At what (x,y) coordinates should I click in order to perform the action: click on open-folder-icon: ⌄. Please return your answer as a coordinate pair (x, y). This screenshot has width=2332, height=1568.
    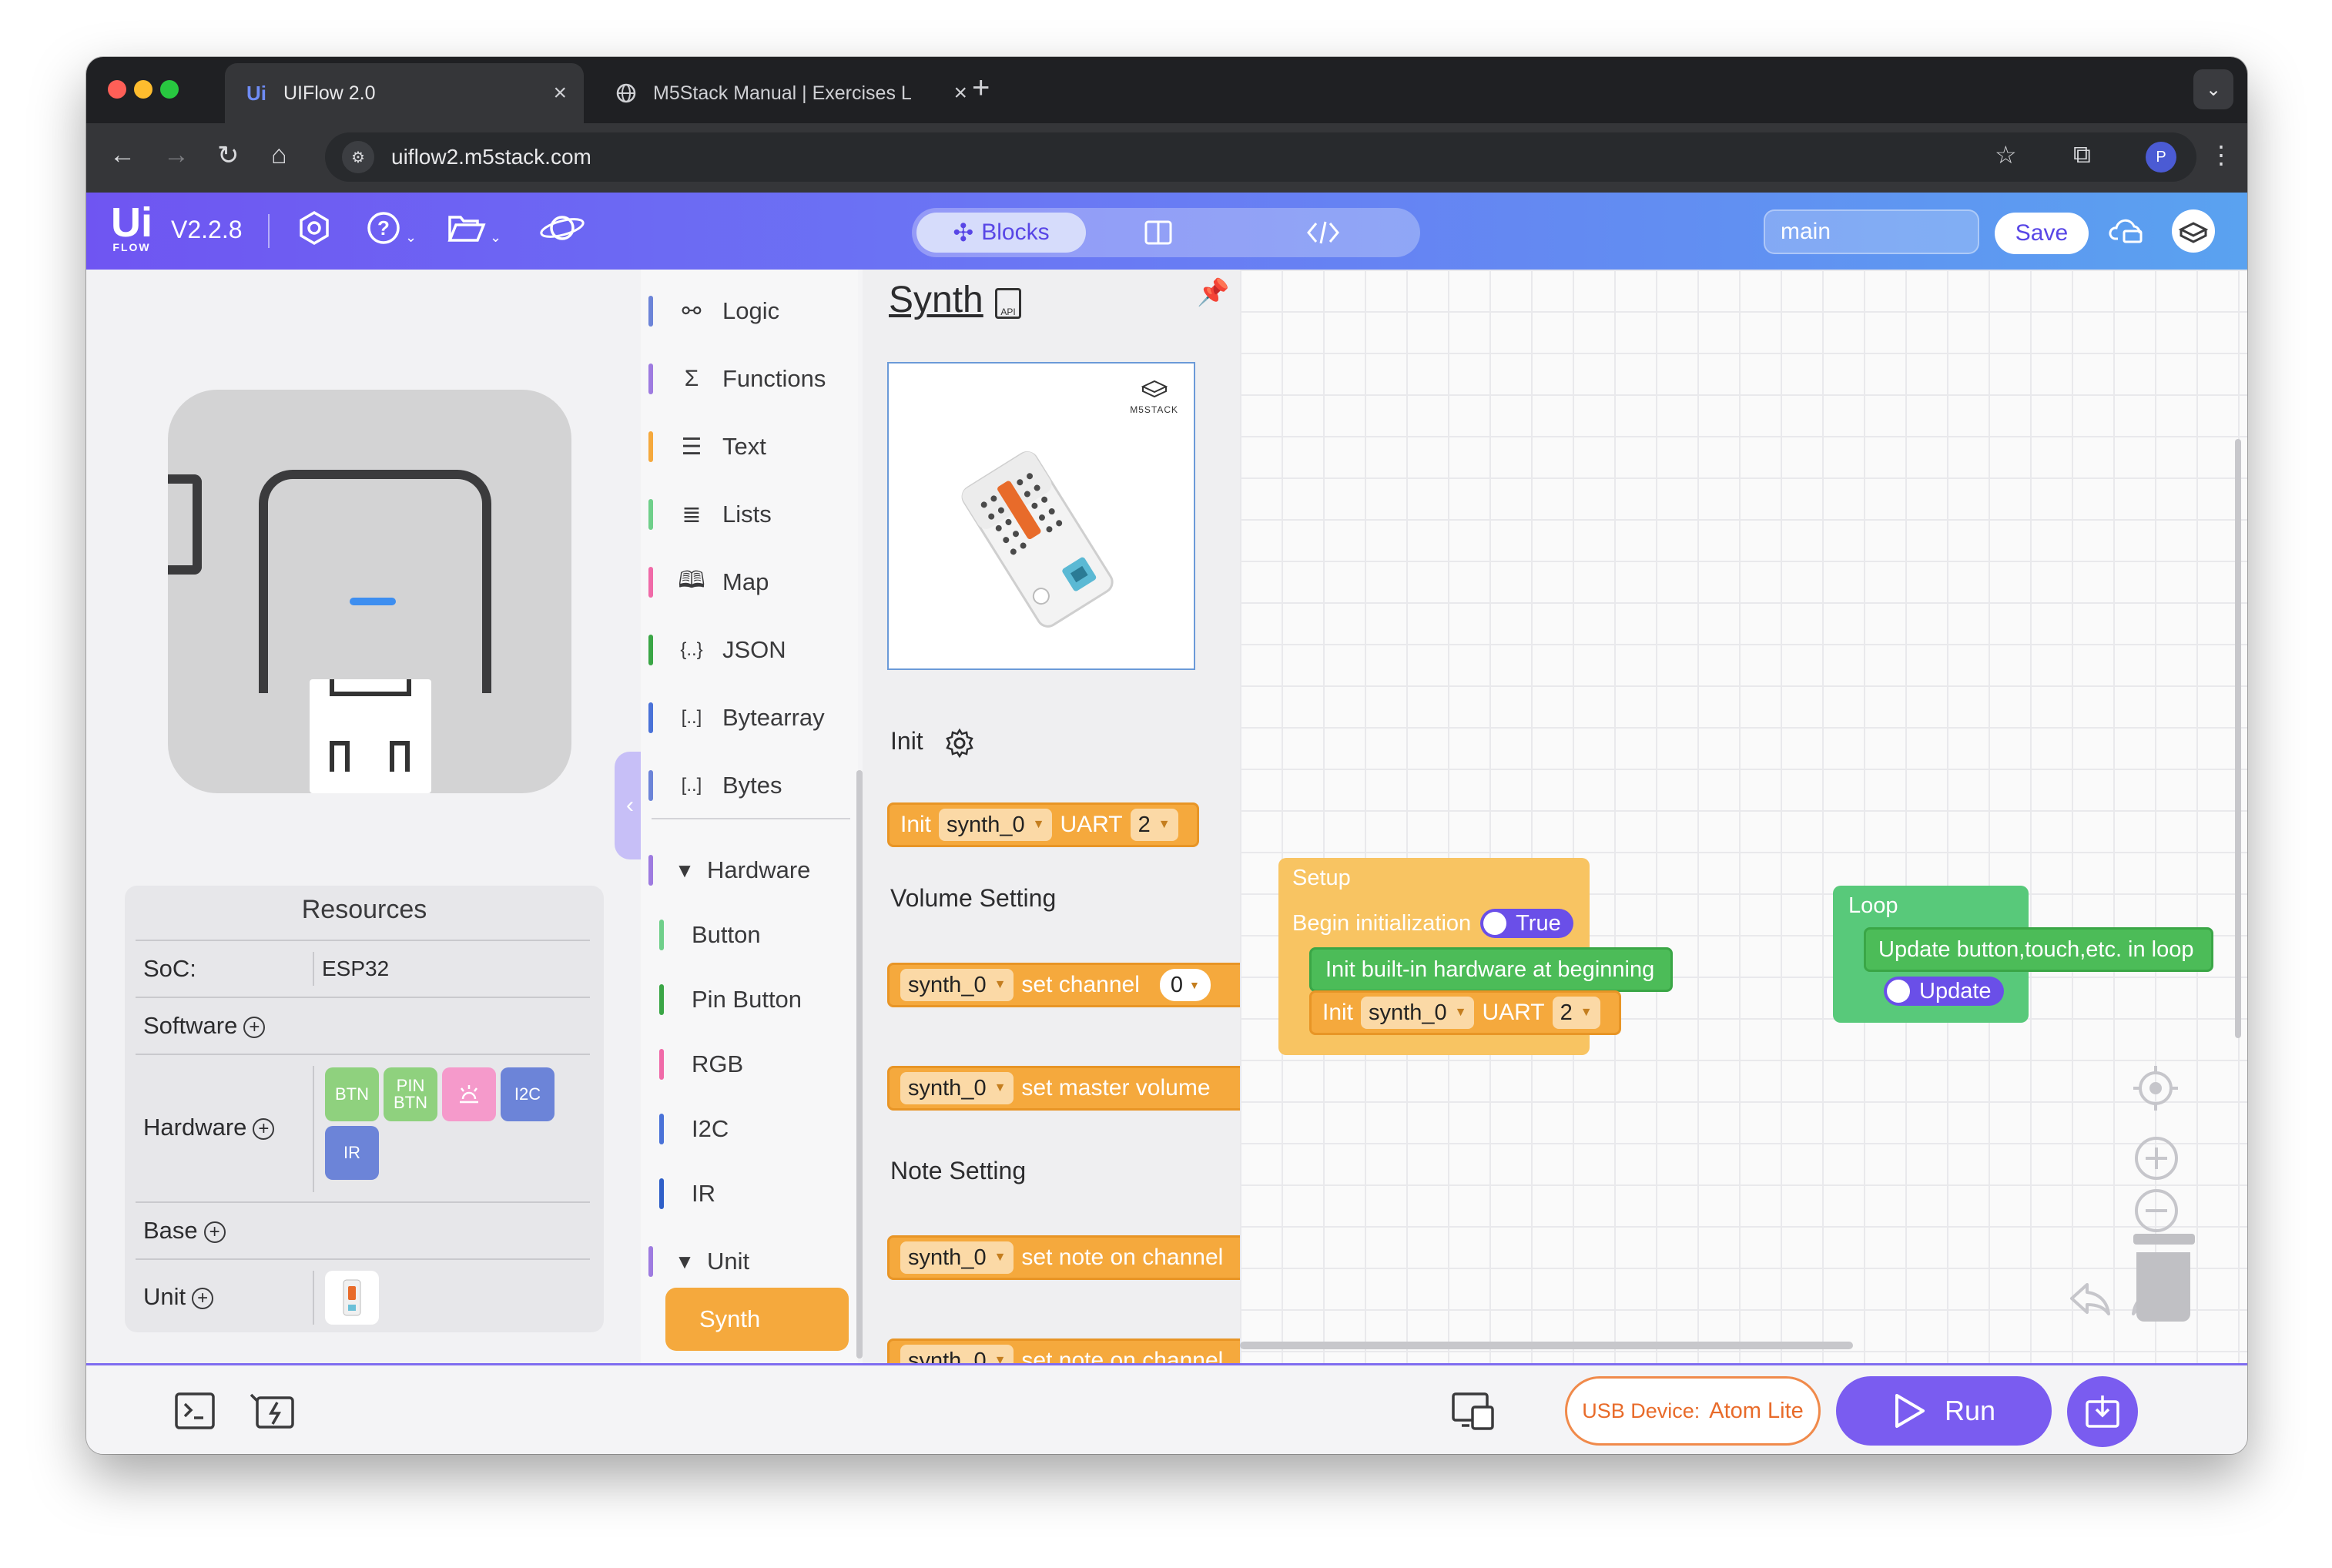
    Looking at the image, I should click on (474, 234).